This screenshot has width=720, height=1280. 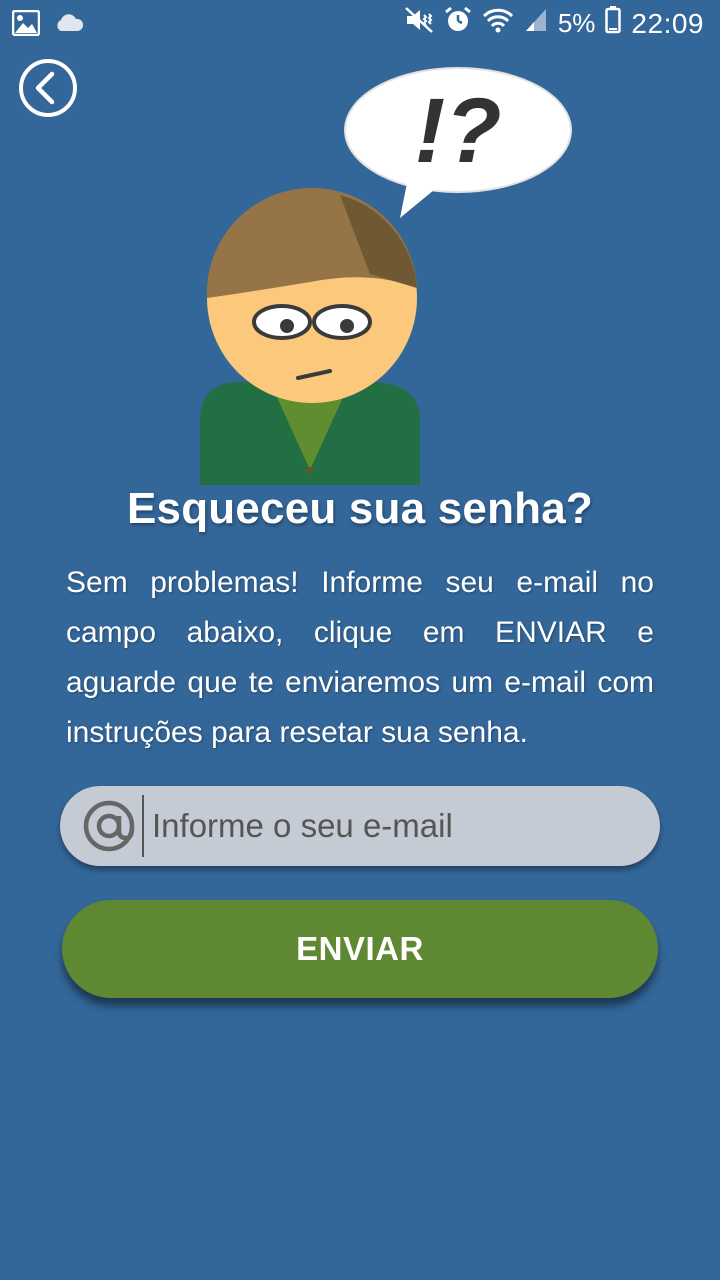 I want to click on bubble-text: !?, so click(x=458, y=131).